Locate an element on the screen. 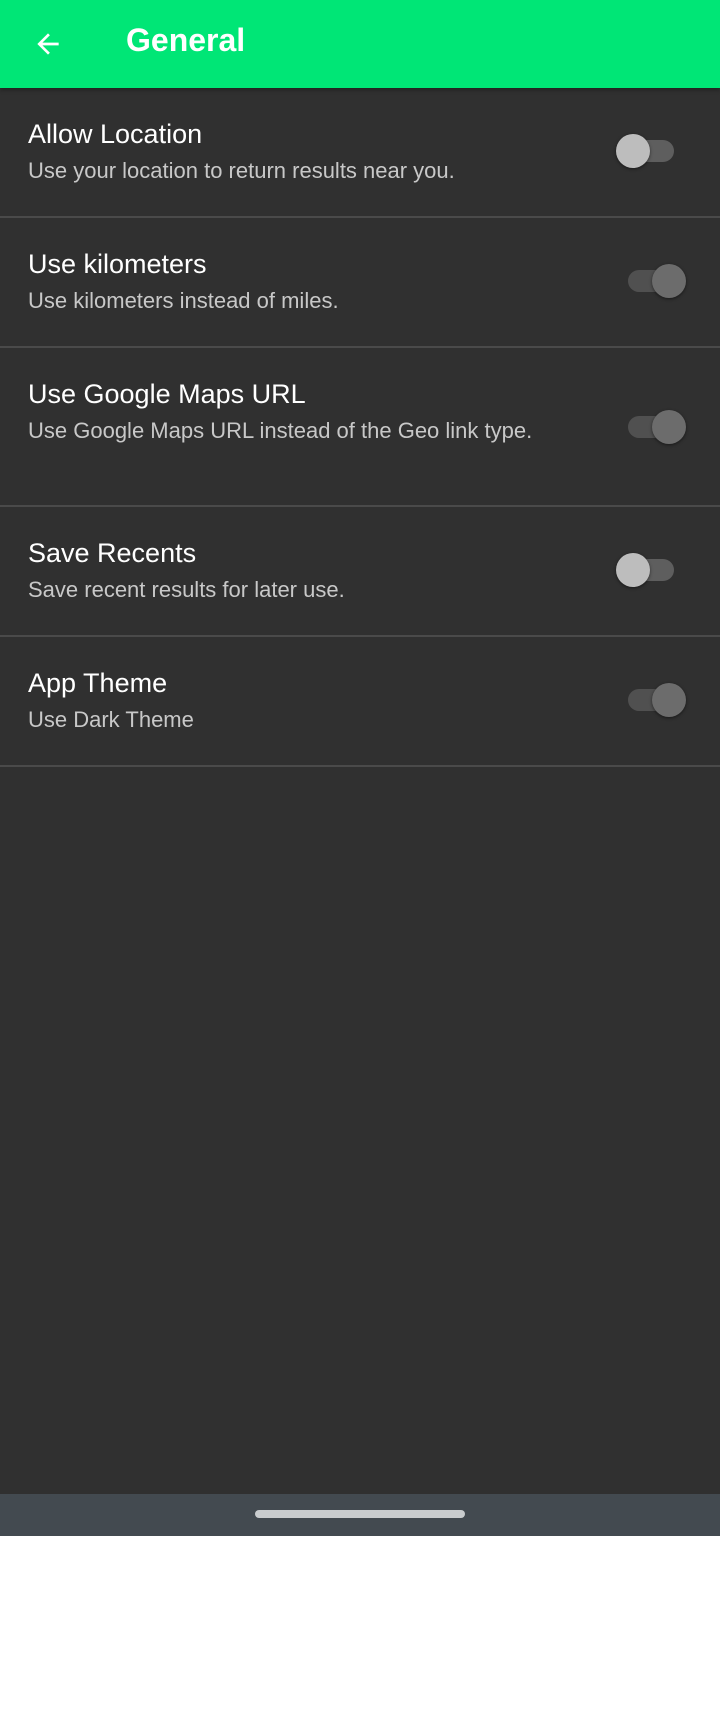 This screenshot has width=720, height=1712. system-nav-bar is located at coordinates (360, 1515).